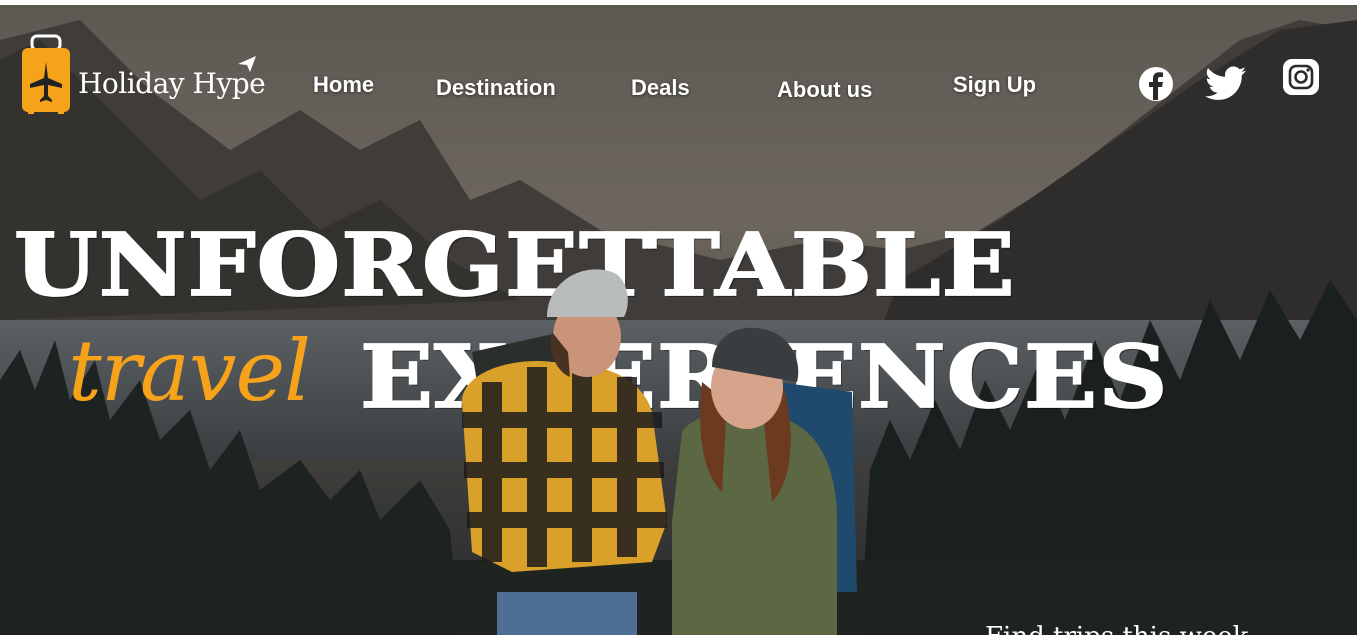 Image resolution: width=1357 pixels, height=635 pixels. I want to click on instagram-icon, so click(1301, 77).